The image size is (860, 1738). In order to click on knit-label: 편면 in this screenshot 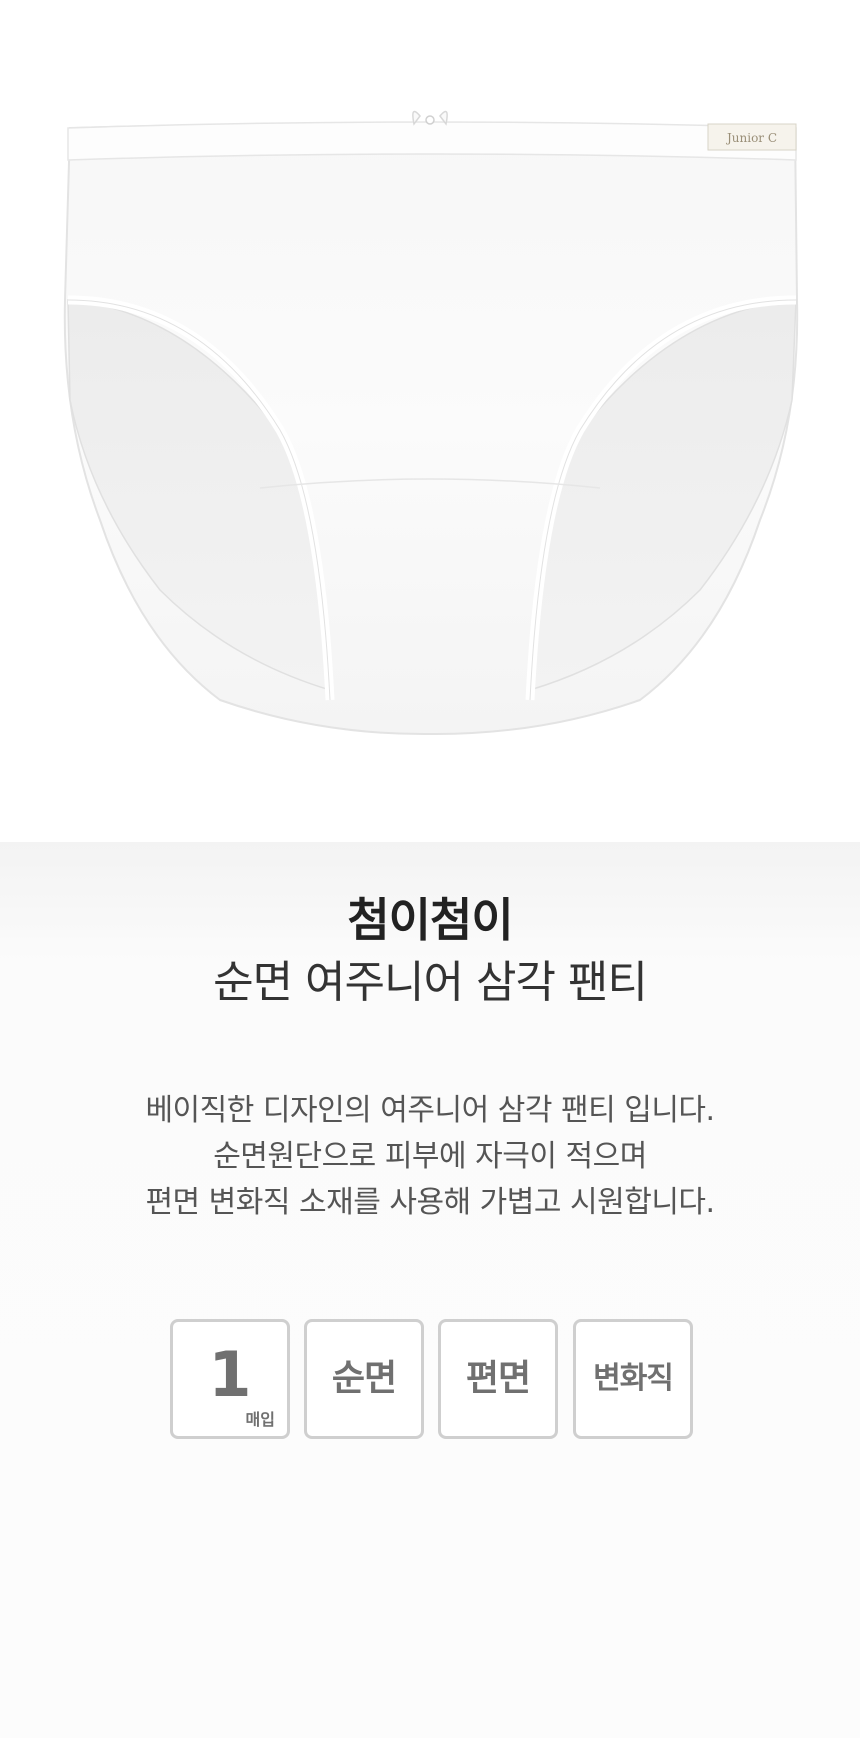, I will do `click(498, 1378)`.